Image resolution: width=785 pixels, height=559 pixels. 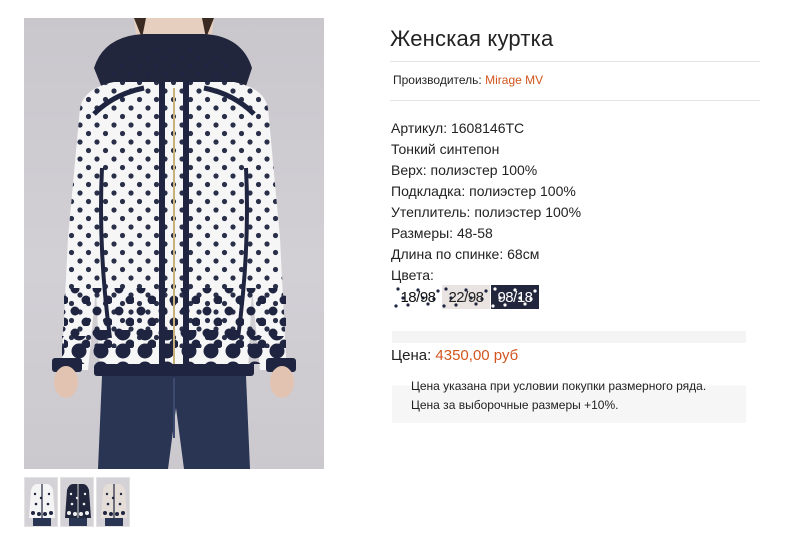 I want to click on price-row: Цена: 4350,00 руб, so click(x=454, y=355).